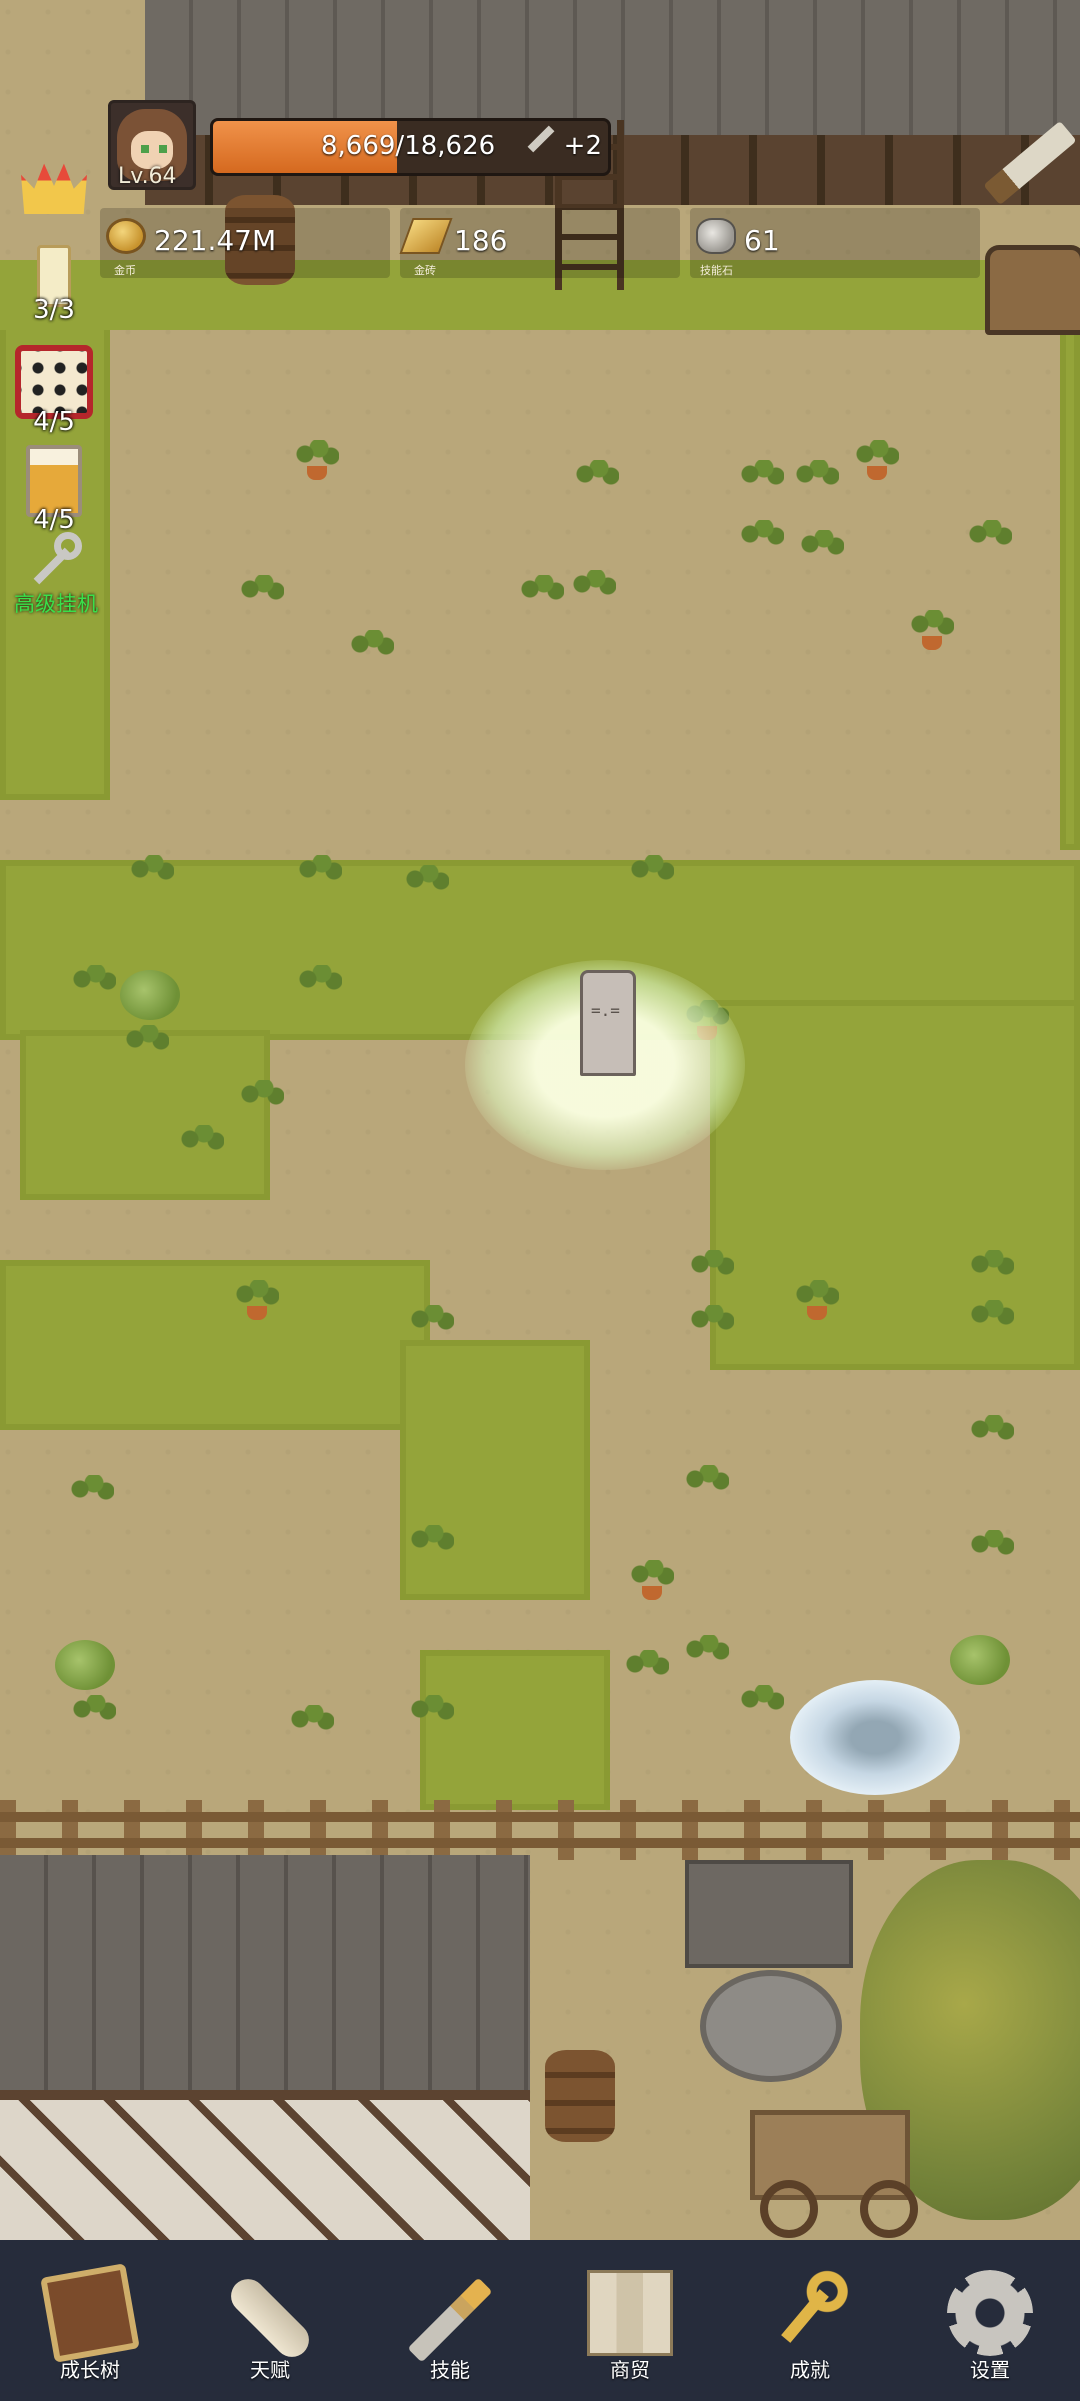  What do you see at coordinates (426, 236) in the screenshot?
I see `gold-bar-icon` at bounding box center [426, 236].